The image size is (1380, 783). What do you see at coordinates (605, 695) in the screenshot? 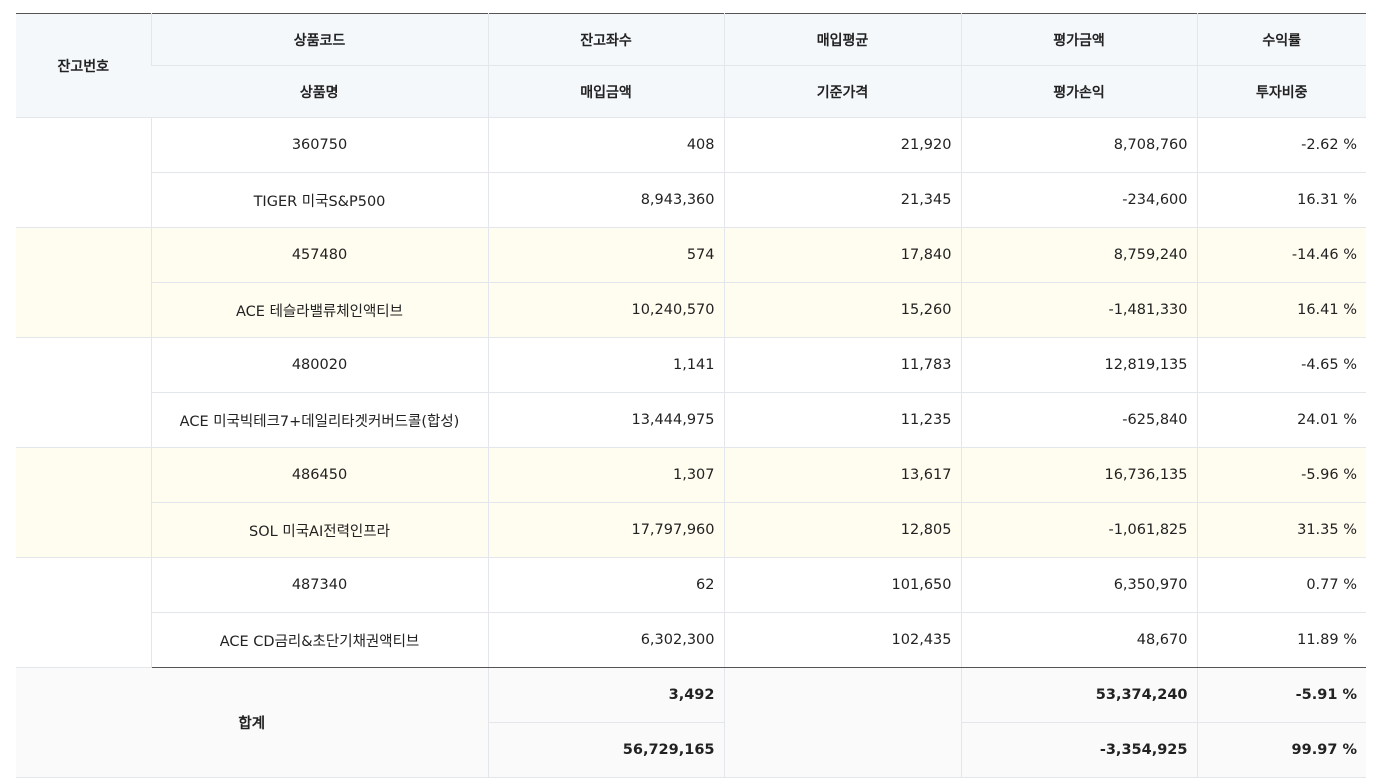
I see `total-quantity: 3,492` at bounding box center [605, 695].